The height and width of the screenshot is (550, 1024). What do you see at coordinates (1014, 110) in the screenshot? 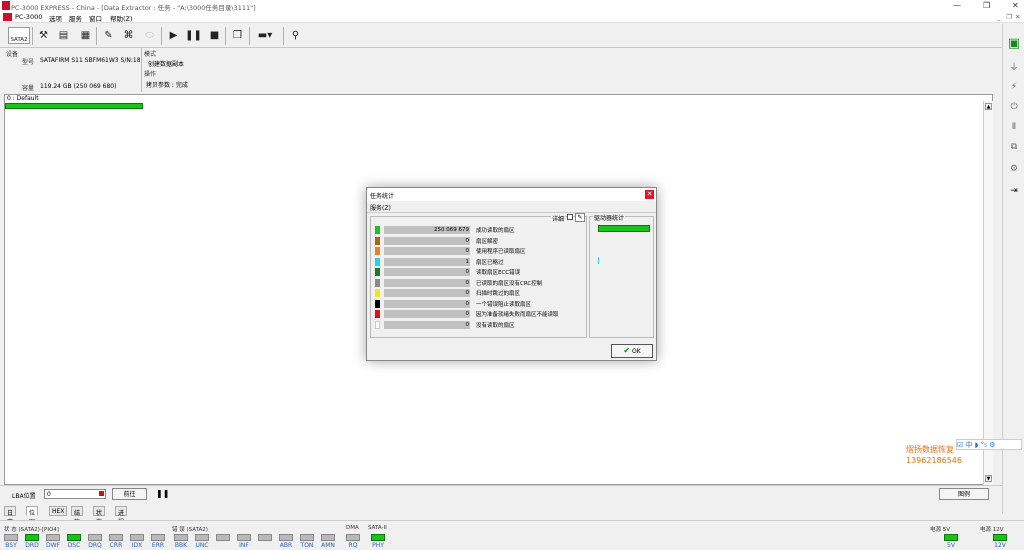
I see `power-off-icon: ⏻` at bounding box center [1014, 110].